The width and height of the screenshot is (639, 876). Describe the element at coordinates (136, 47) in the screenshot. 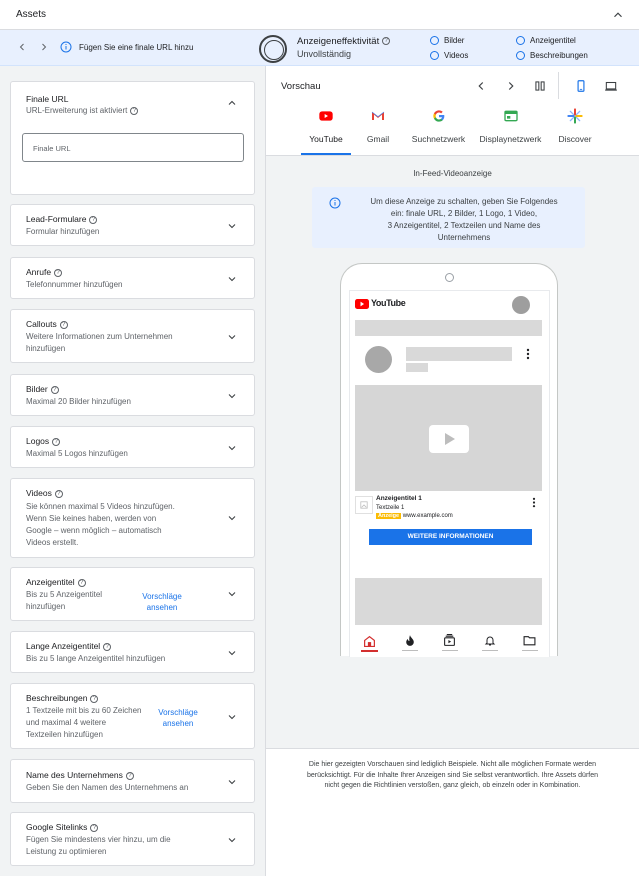

I see `hint-text: Fügen Sie eine finale URL hinzu` at that location.